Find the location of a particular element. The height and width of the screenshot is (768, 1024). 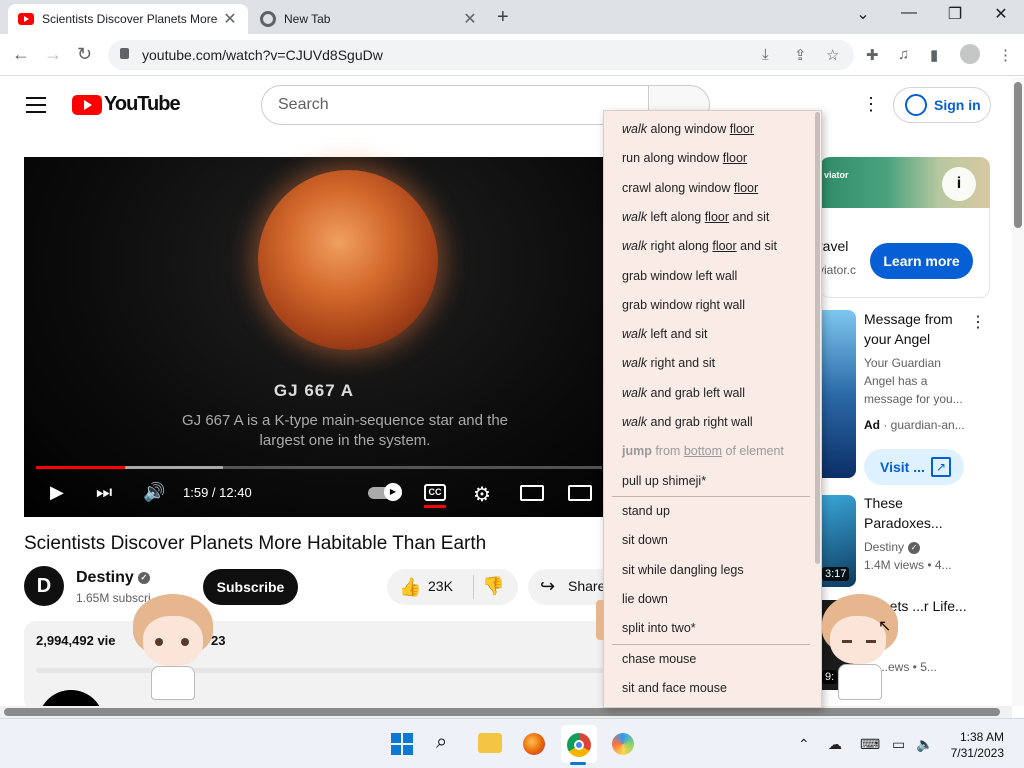

learn-more-button: Learn more is located at coordinates (921, 261).